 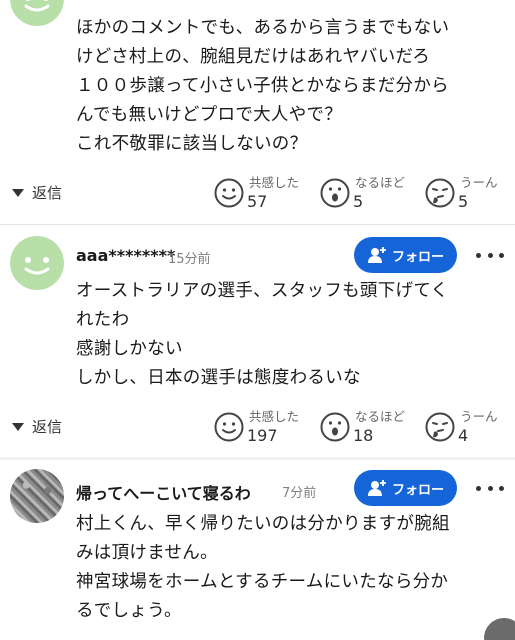 What do you see at coordinates (218, 378) in the screenshot?
I see `comment-line: しかし、日本の選手は態度わるいな` at bounding box center [218, 378].